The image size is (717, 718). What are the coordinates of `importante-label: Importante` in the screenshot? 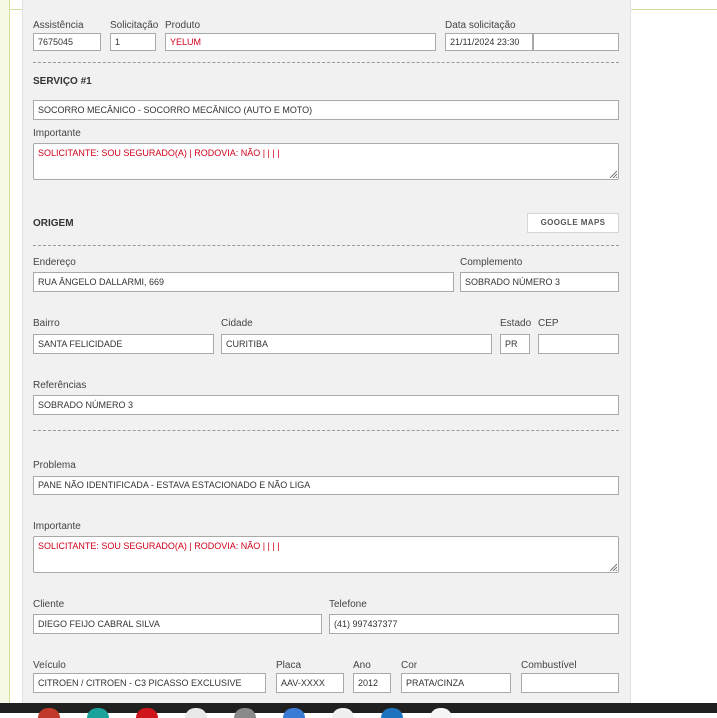 It's located at (57, 526).